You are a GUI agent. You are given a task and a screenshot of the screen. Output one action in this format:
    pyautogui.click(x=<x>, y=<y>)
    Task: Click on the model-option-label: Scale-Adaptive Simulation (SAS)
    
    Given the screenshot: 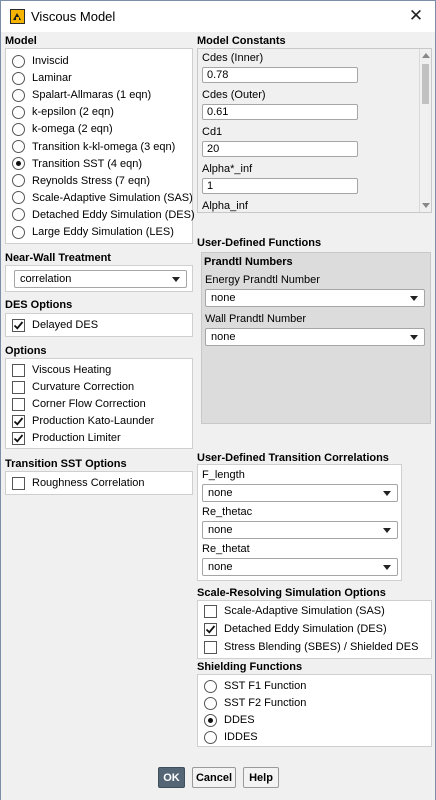 What is the action you would take?
    pyautogui.click(x=112, y=197)
    